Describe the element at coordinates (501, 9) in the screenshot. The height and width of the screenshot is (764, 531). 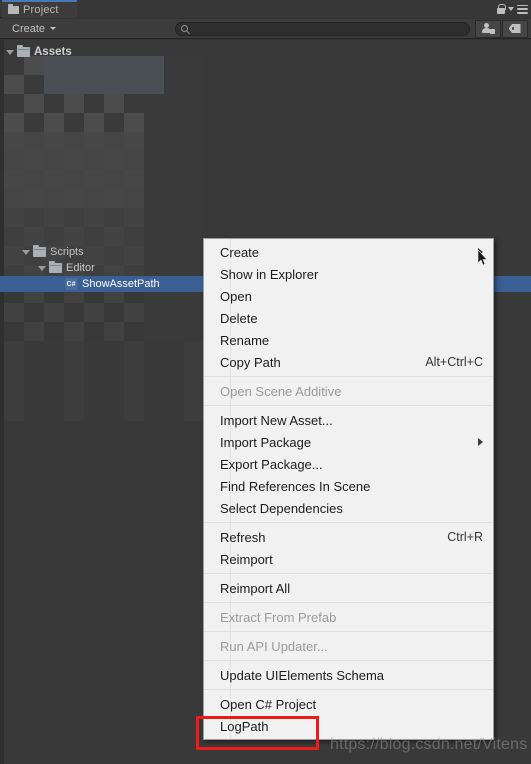
I see `lock-icon` at that location.